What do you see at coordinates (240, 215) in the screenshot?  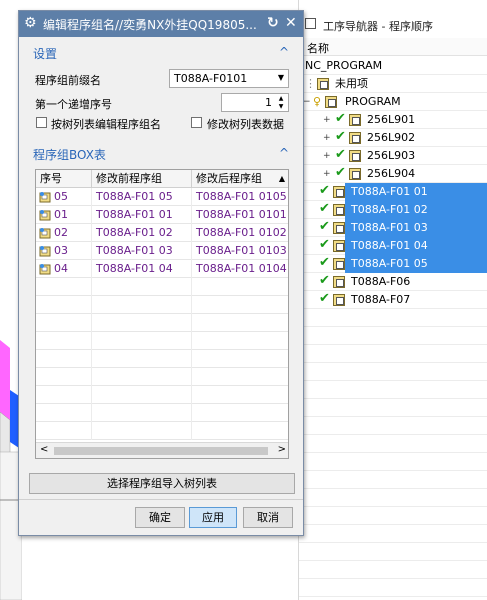 I see `cell-after: T088A-F01 0101` at bounding box center [240, 215].